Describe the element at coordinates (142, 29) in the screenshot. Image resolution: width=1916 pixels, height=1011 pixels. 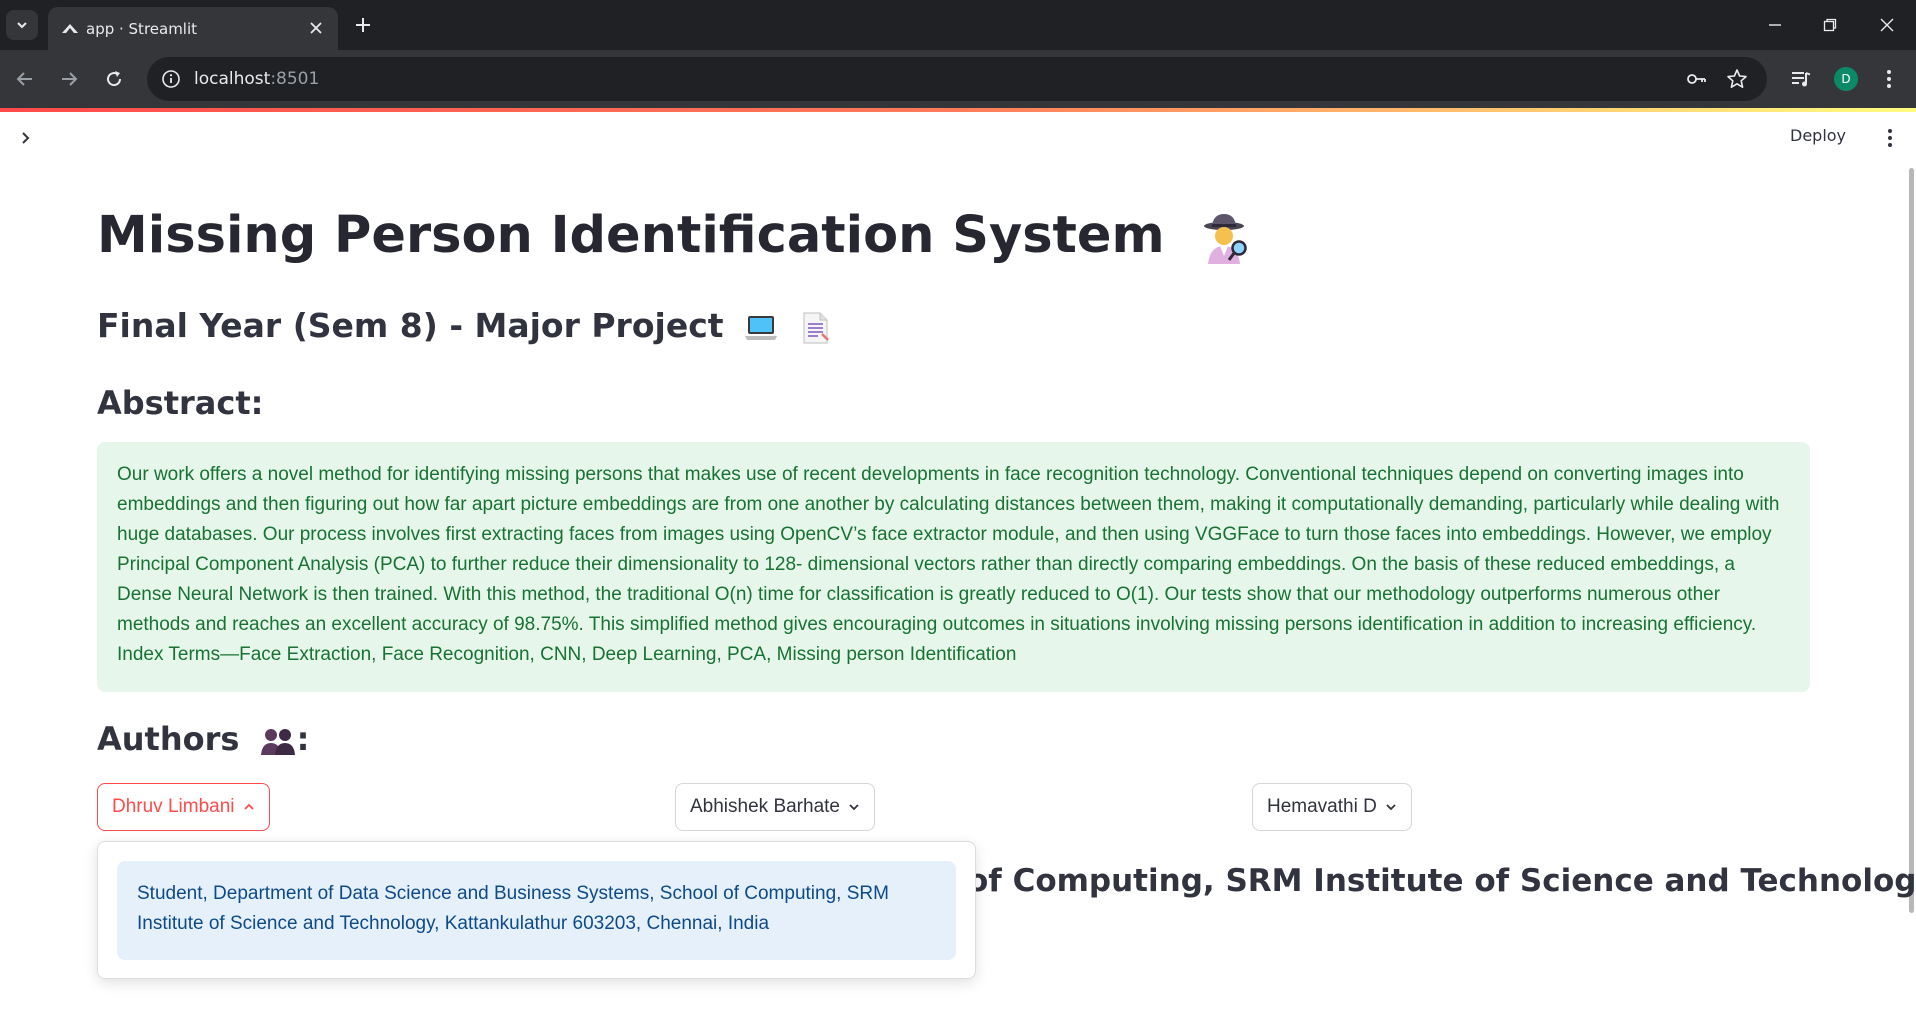
I see `tab-title: app · Streamlit` at that location.